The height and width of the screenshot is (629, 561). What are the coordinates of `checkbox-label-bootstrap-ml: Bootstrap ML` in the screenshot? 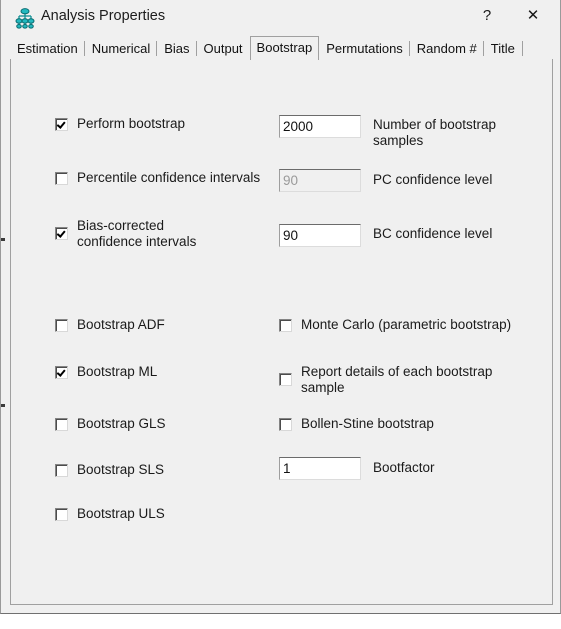 It's located at (117, 371).